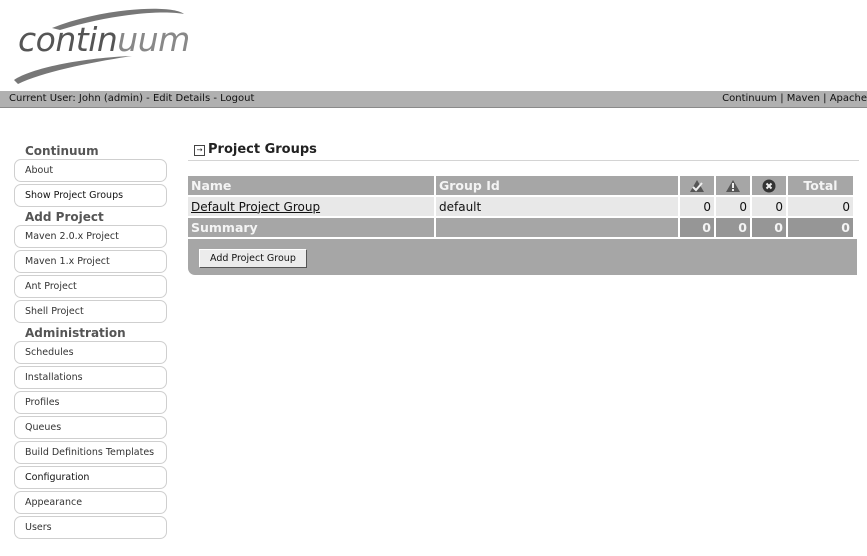 The image size is (867, 556). I want to click on sidebar-item-about: About, so click(90, 170).